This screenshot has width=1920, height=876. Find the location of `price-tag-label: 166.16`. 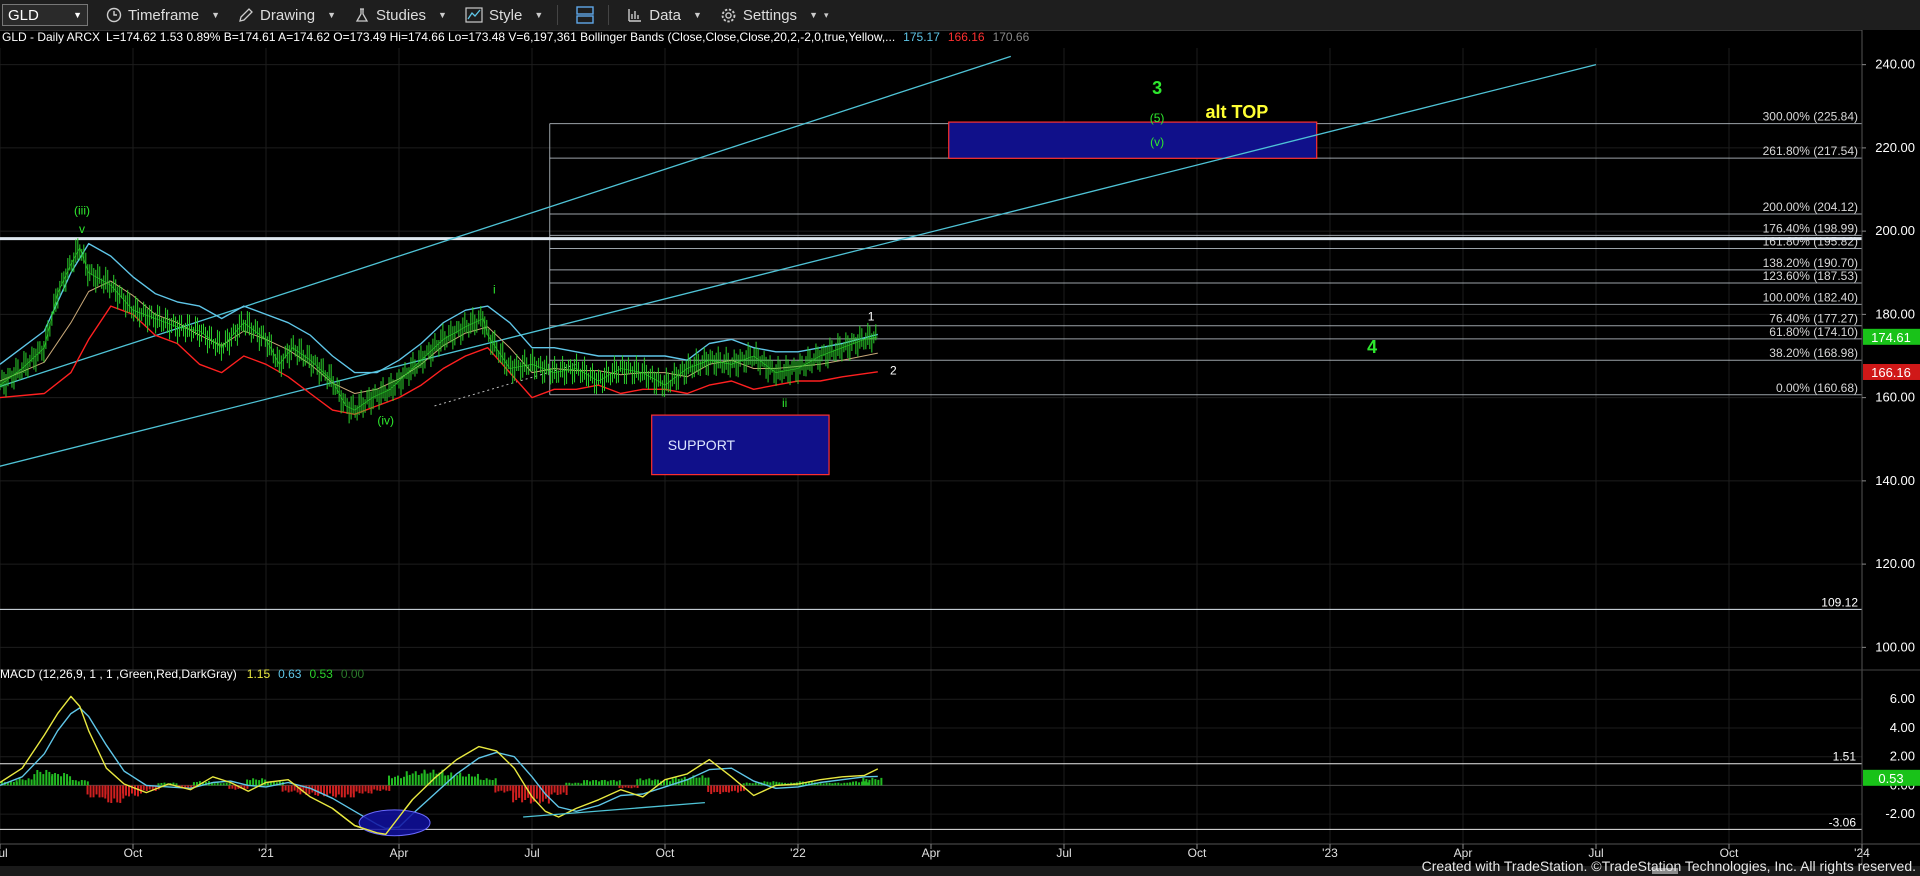

price-tag-label: 166.16 is located at coordinates (1891, 372).